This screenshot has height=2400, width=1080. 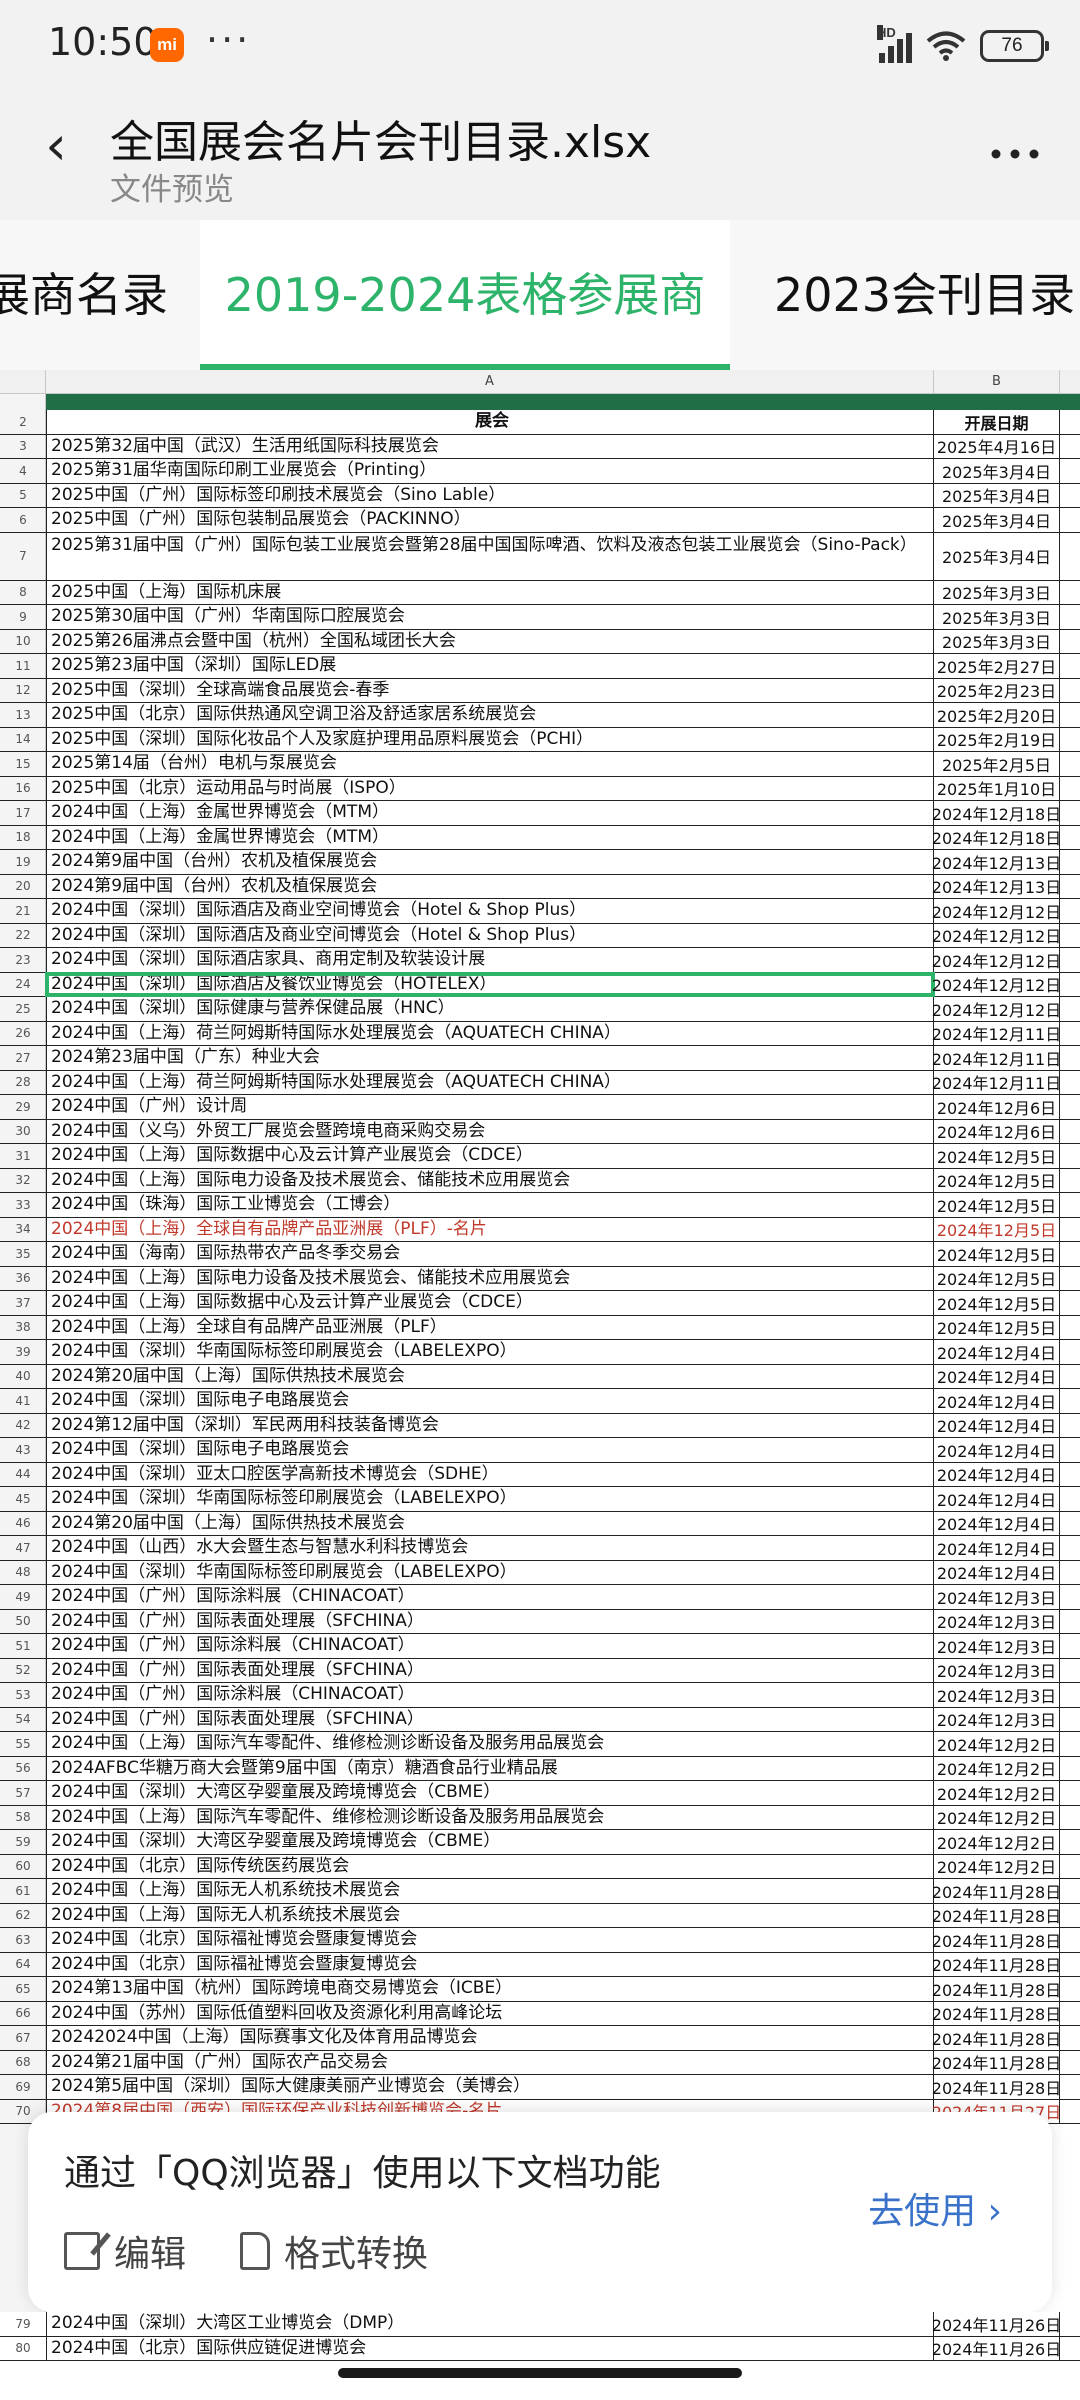 I want to click on cell-exhibition: 2024第12届中国（深圳）军民两用科技装备博览会, so click(x=490, y=1425).